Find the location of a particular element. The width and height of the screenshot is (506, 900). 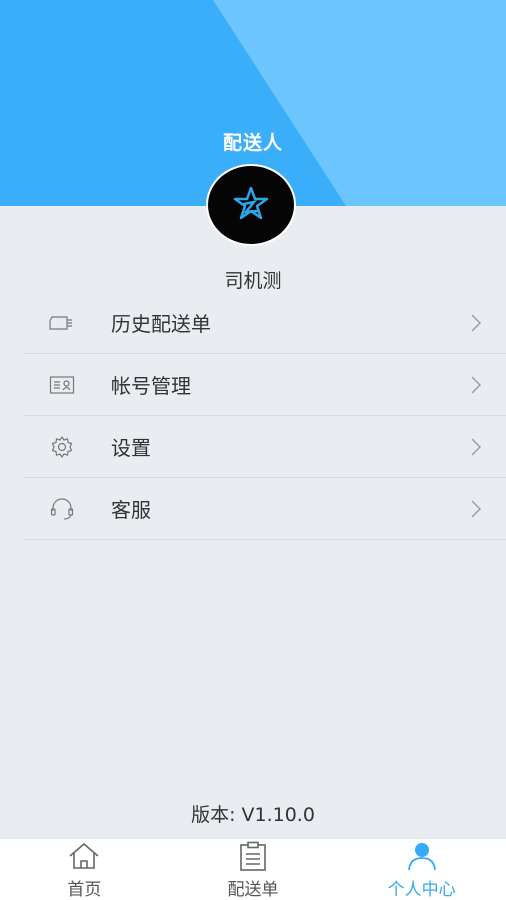

version-text: 版本: V1.10.0 is located at coordinates (253, 815).